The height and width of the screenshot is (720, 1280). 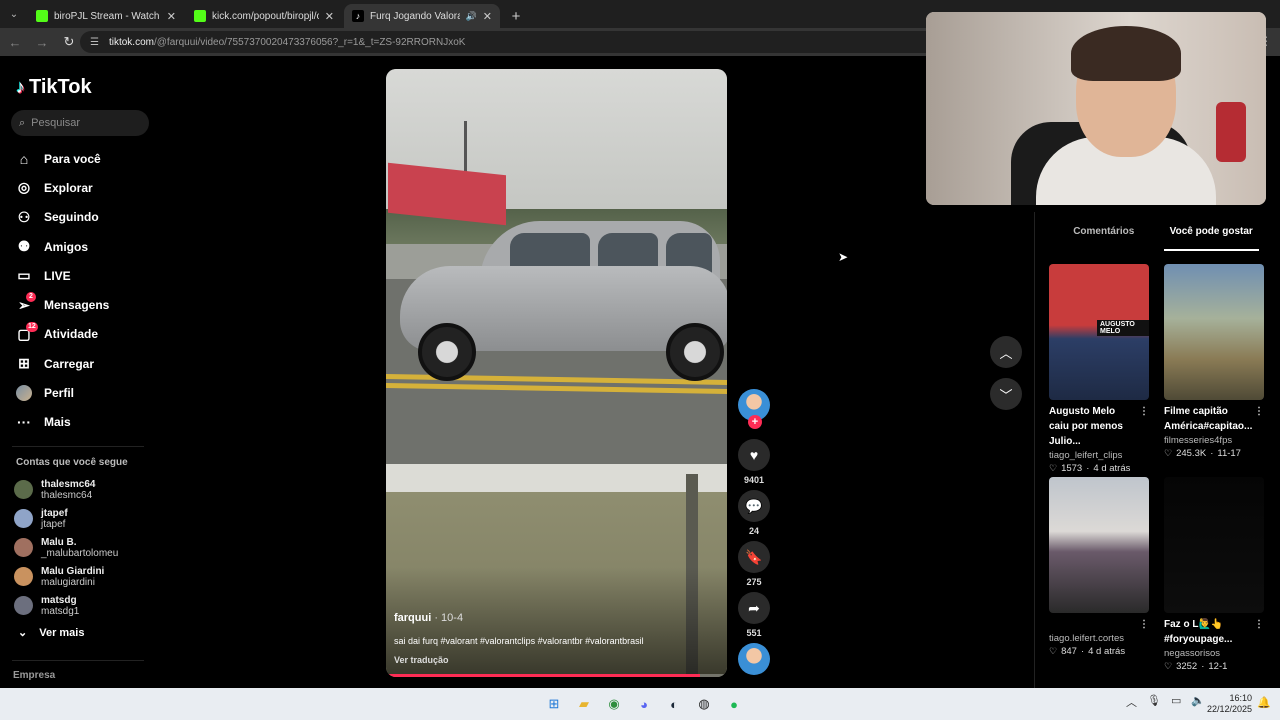 I want to click on sidebar-item-atividade: ▢ 12 Atividade, so click(x=81, y=334).